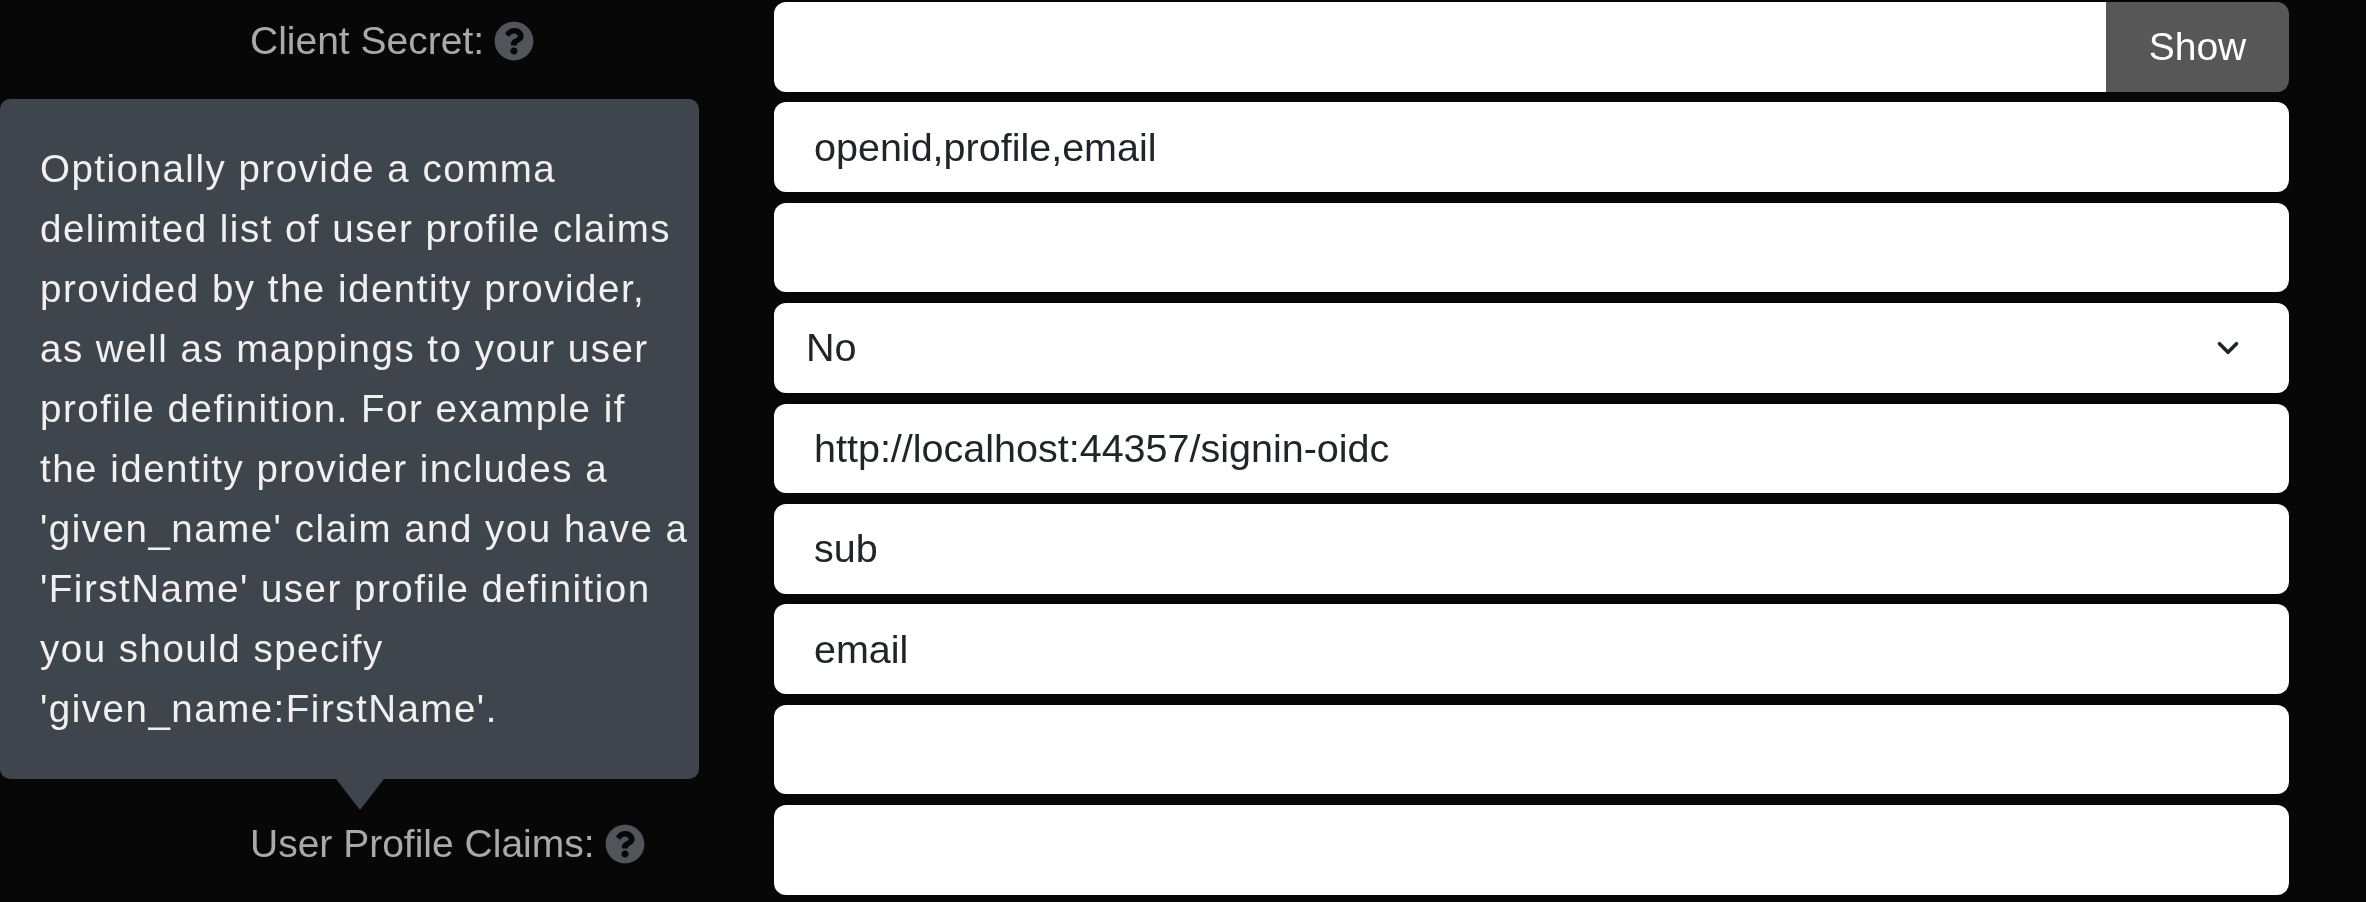 Image resolution: width=2366 pixels, height=902 pixels. Describe the element at coordinates (422, 843) in the screenshot. I see `field-label: User Profile Claims:` at that location.